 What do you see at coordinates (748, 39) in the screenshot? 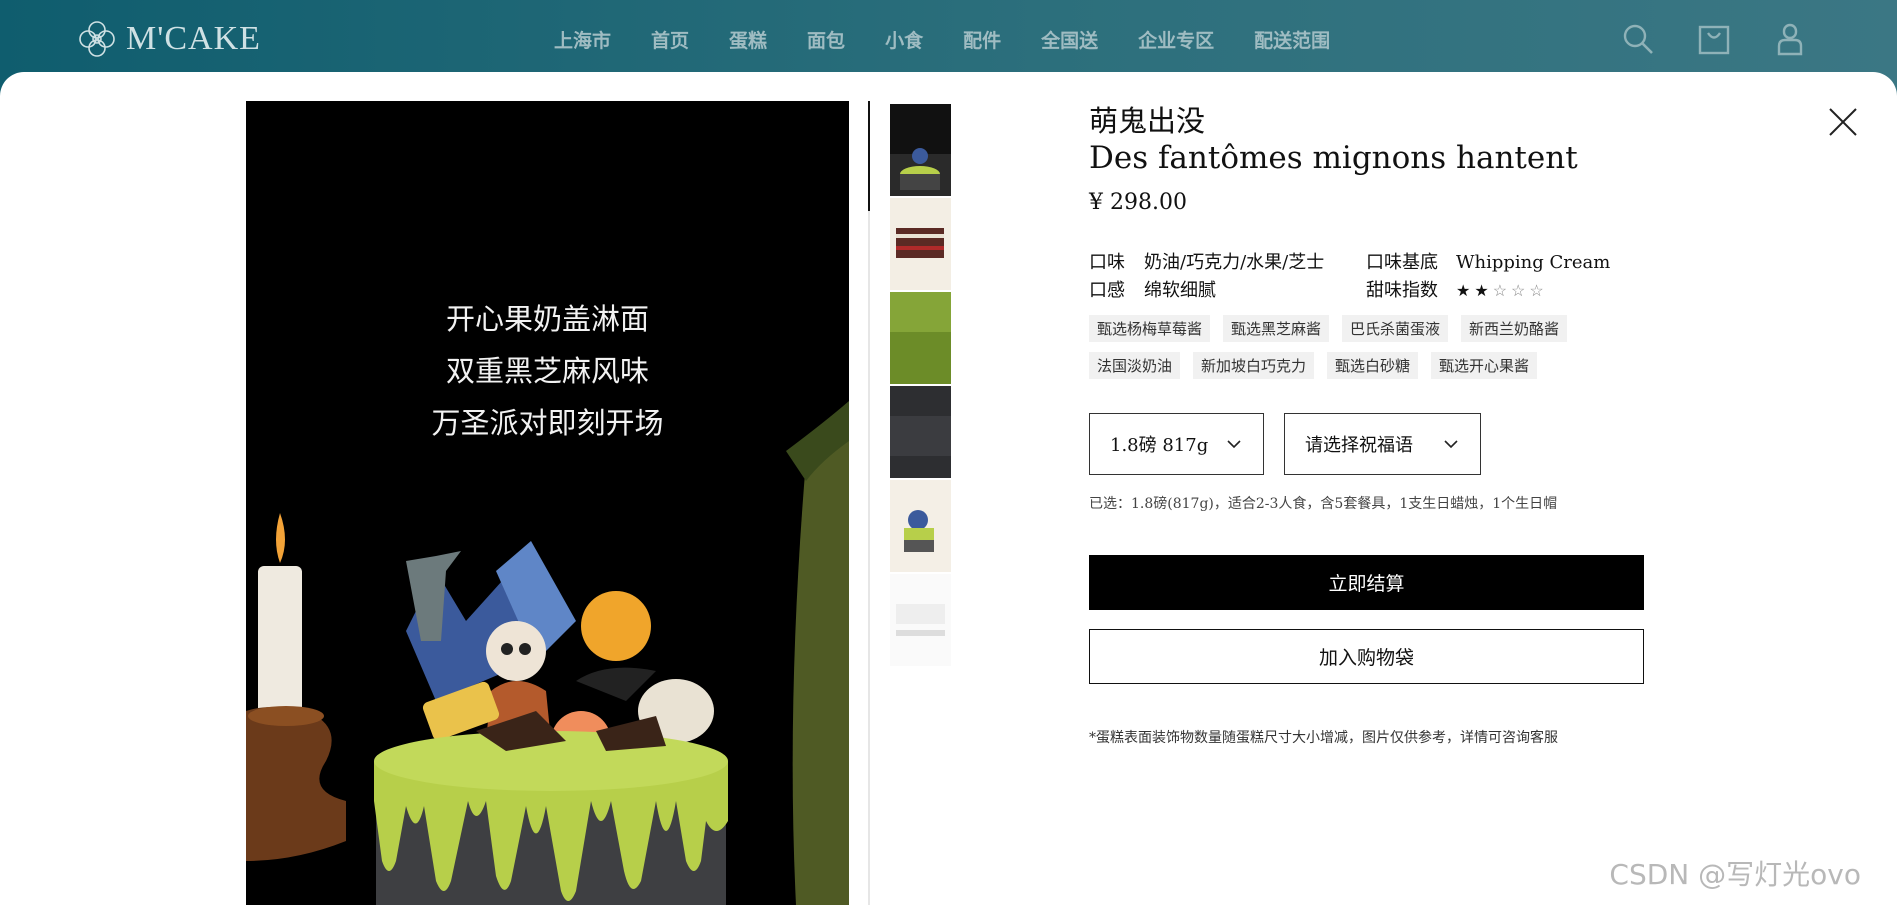
I see `nav-item-cake: 蛋糕` at bounding box center [748, 39].